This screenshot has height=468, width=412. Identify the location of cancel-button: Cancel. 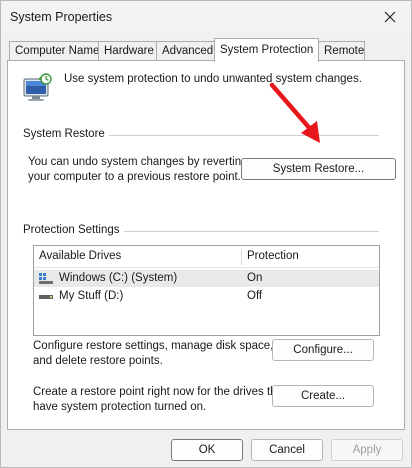
(287, 450).